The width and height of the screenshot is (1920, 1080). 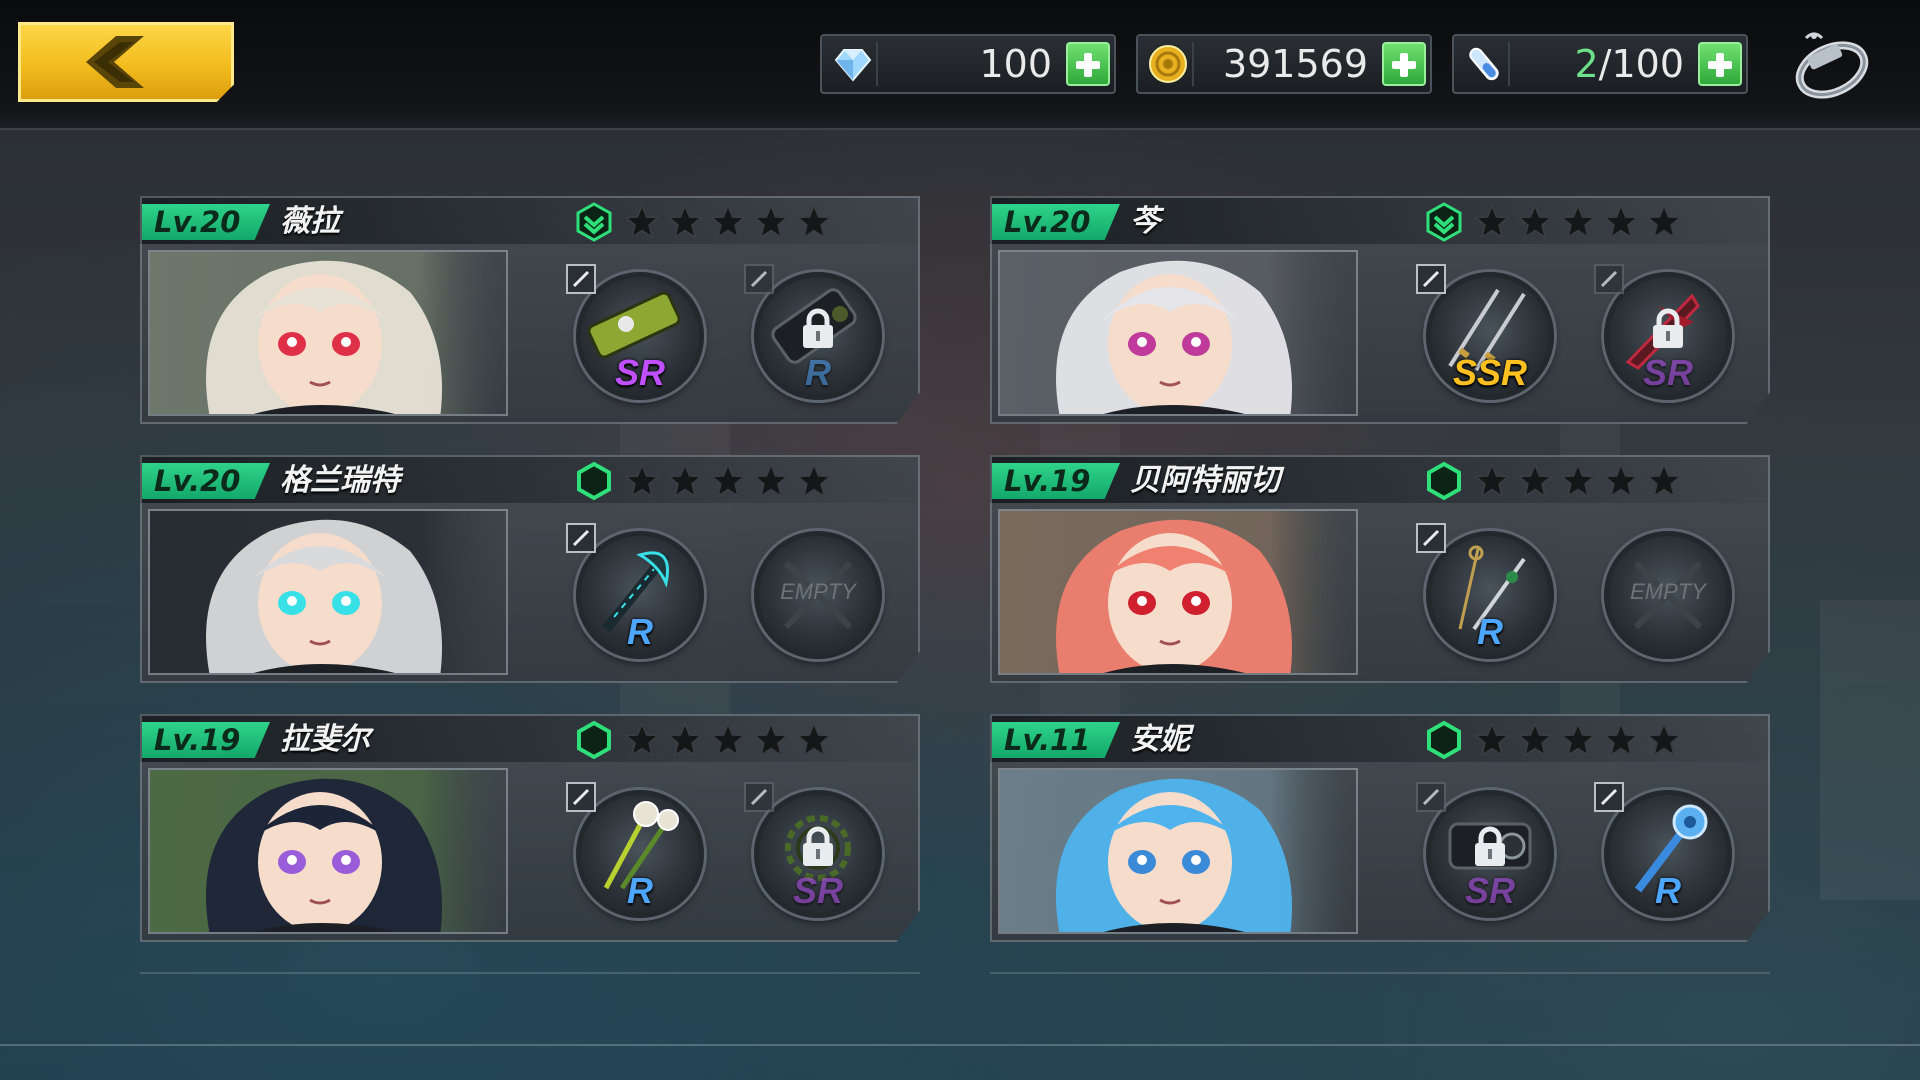 I want to click on card-header: Lv.19 拉斐尔, so click(x=530, y=738).